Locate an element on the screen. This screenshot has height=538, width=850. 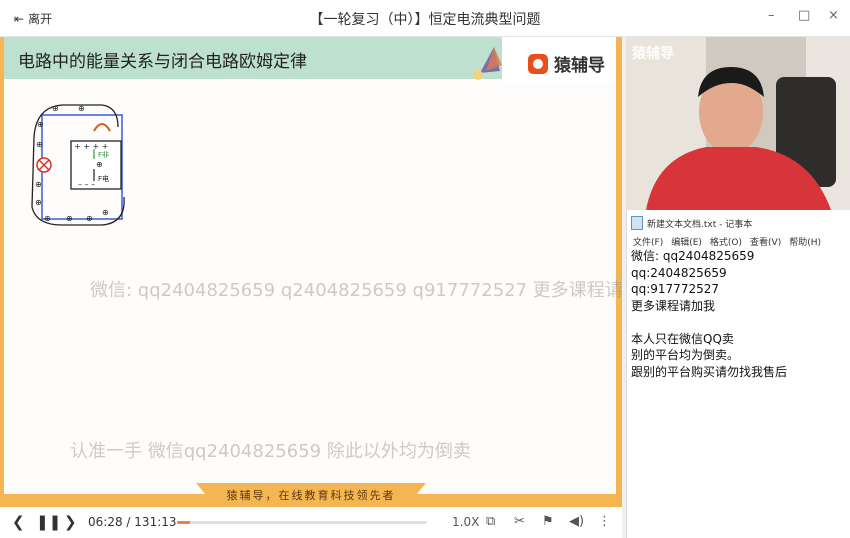
slide-header: 电路中的能量关系与闭合电路欧姆定律 is located at coordinates (254, 58).